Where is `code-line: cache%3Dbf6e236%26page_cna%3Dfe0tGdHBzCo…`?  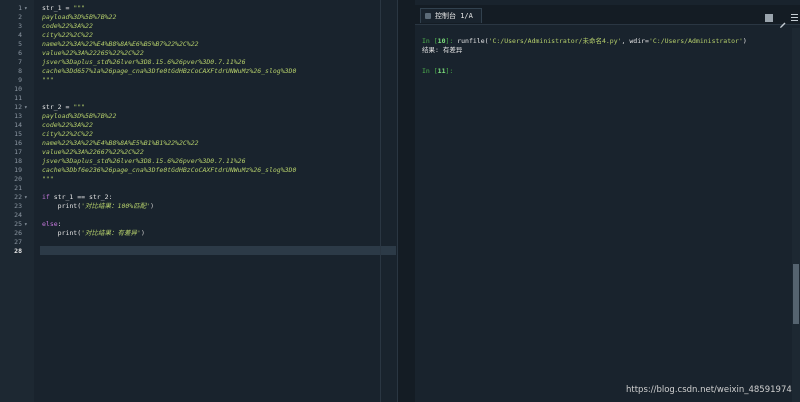 code-line: cache%3Dbf6e236%26page_cna%3Dfe0tGdHBzCo… is located at coordinates (169, 170).